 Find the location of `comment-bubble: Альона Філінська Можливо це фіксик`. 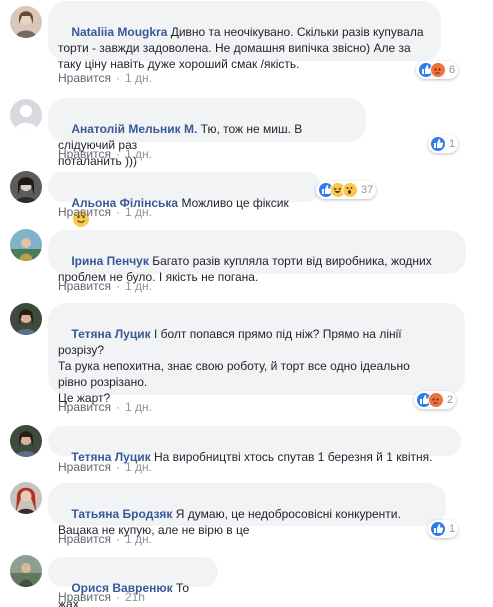

comment-bubble: Альона Філінська Можливо це фіксик is located at coordinates (184, 199).